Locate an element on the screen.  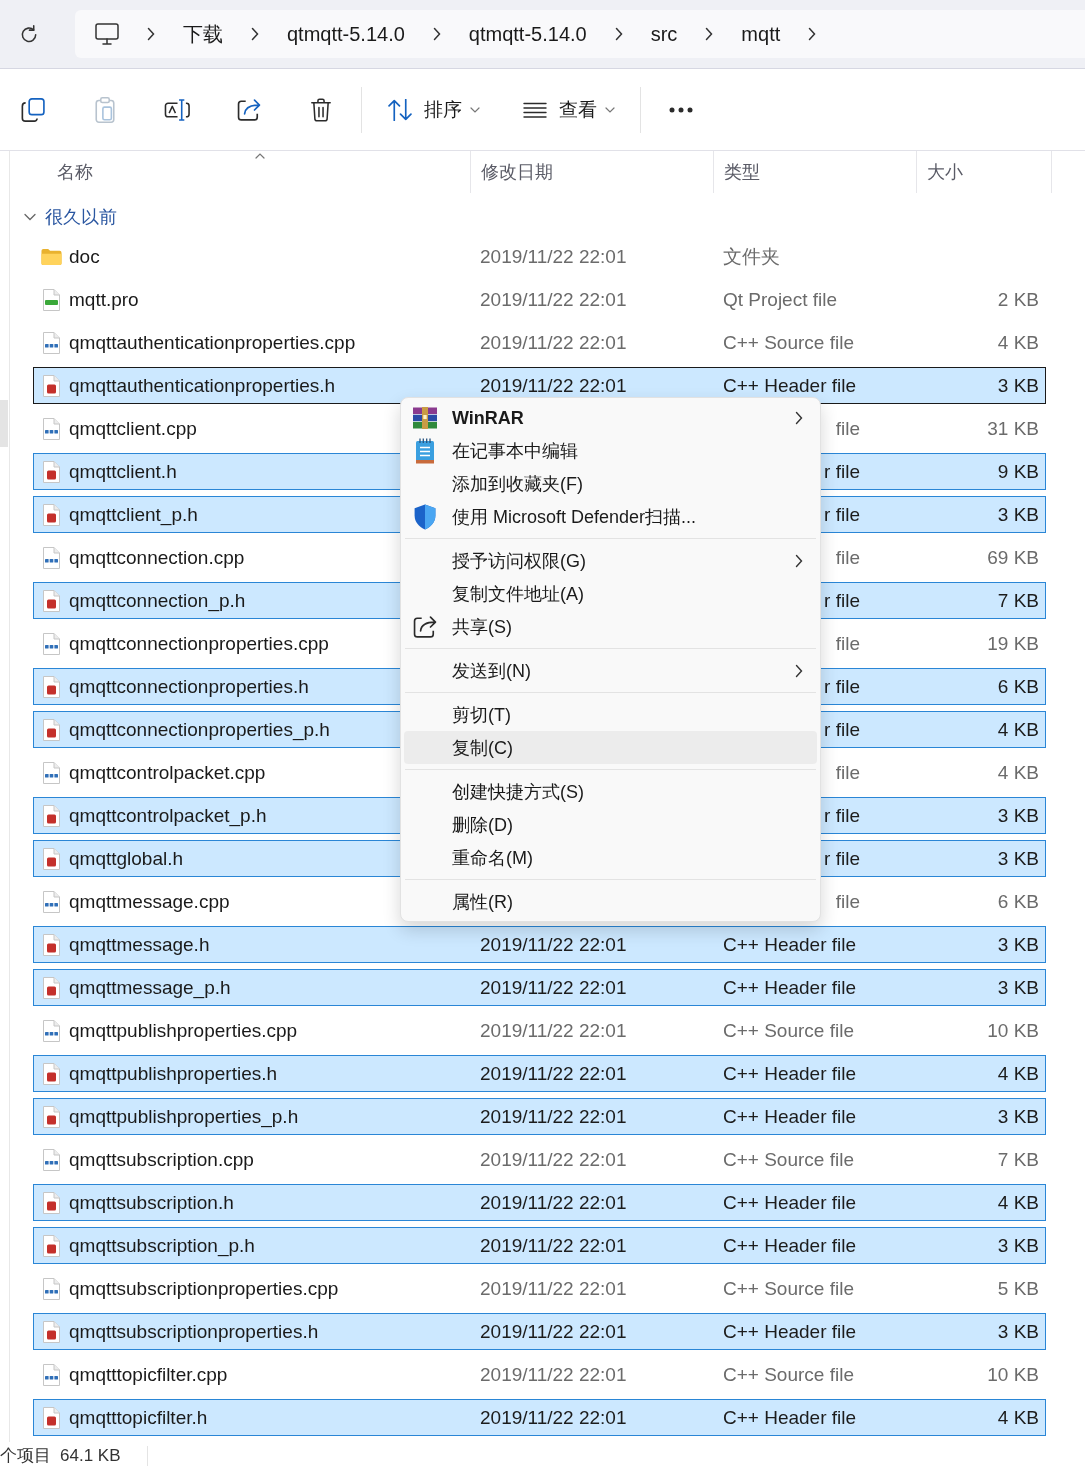
file-size: 19 KB is located at coordinates (1013, 643).